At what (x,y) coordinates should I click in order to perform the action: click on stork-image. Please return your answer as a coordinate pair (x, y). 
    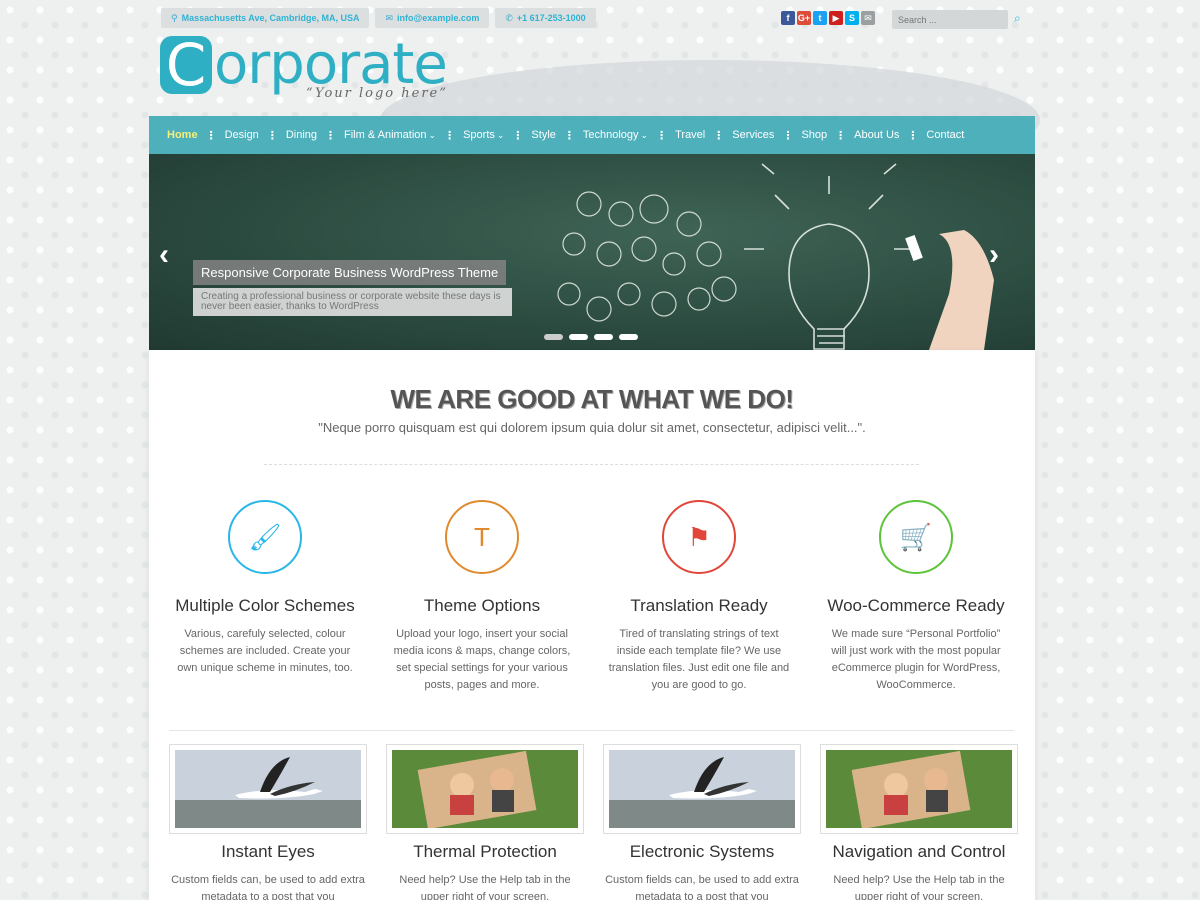
    Looking at the image, I should click on (268, 789).